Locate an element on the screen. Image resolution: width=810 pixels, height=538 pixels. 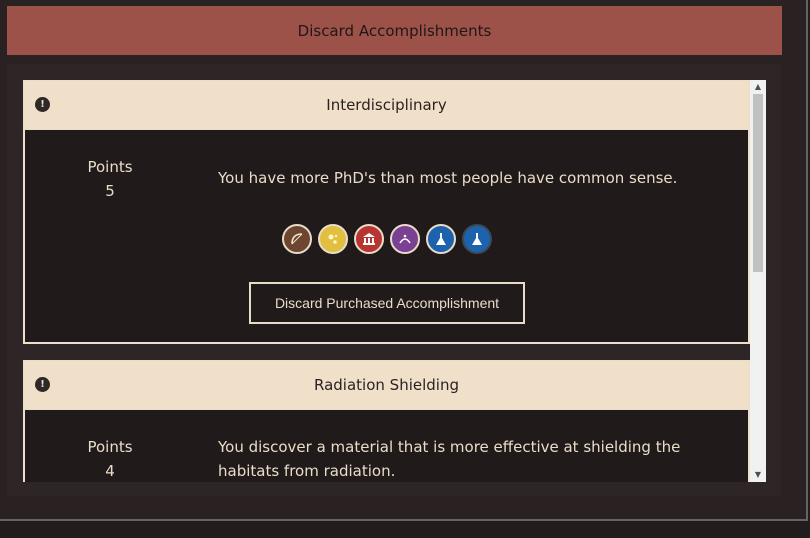
discard-accomplishment-button: Discard Purchased Accomplishment is located at coordinates (387, 303).